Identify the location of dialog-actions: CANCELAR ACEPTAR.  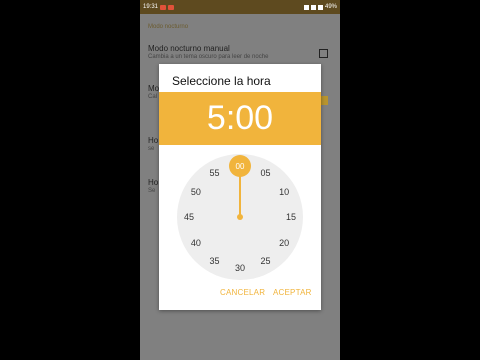
(240, 294).